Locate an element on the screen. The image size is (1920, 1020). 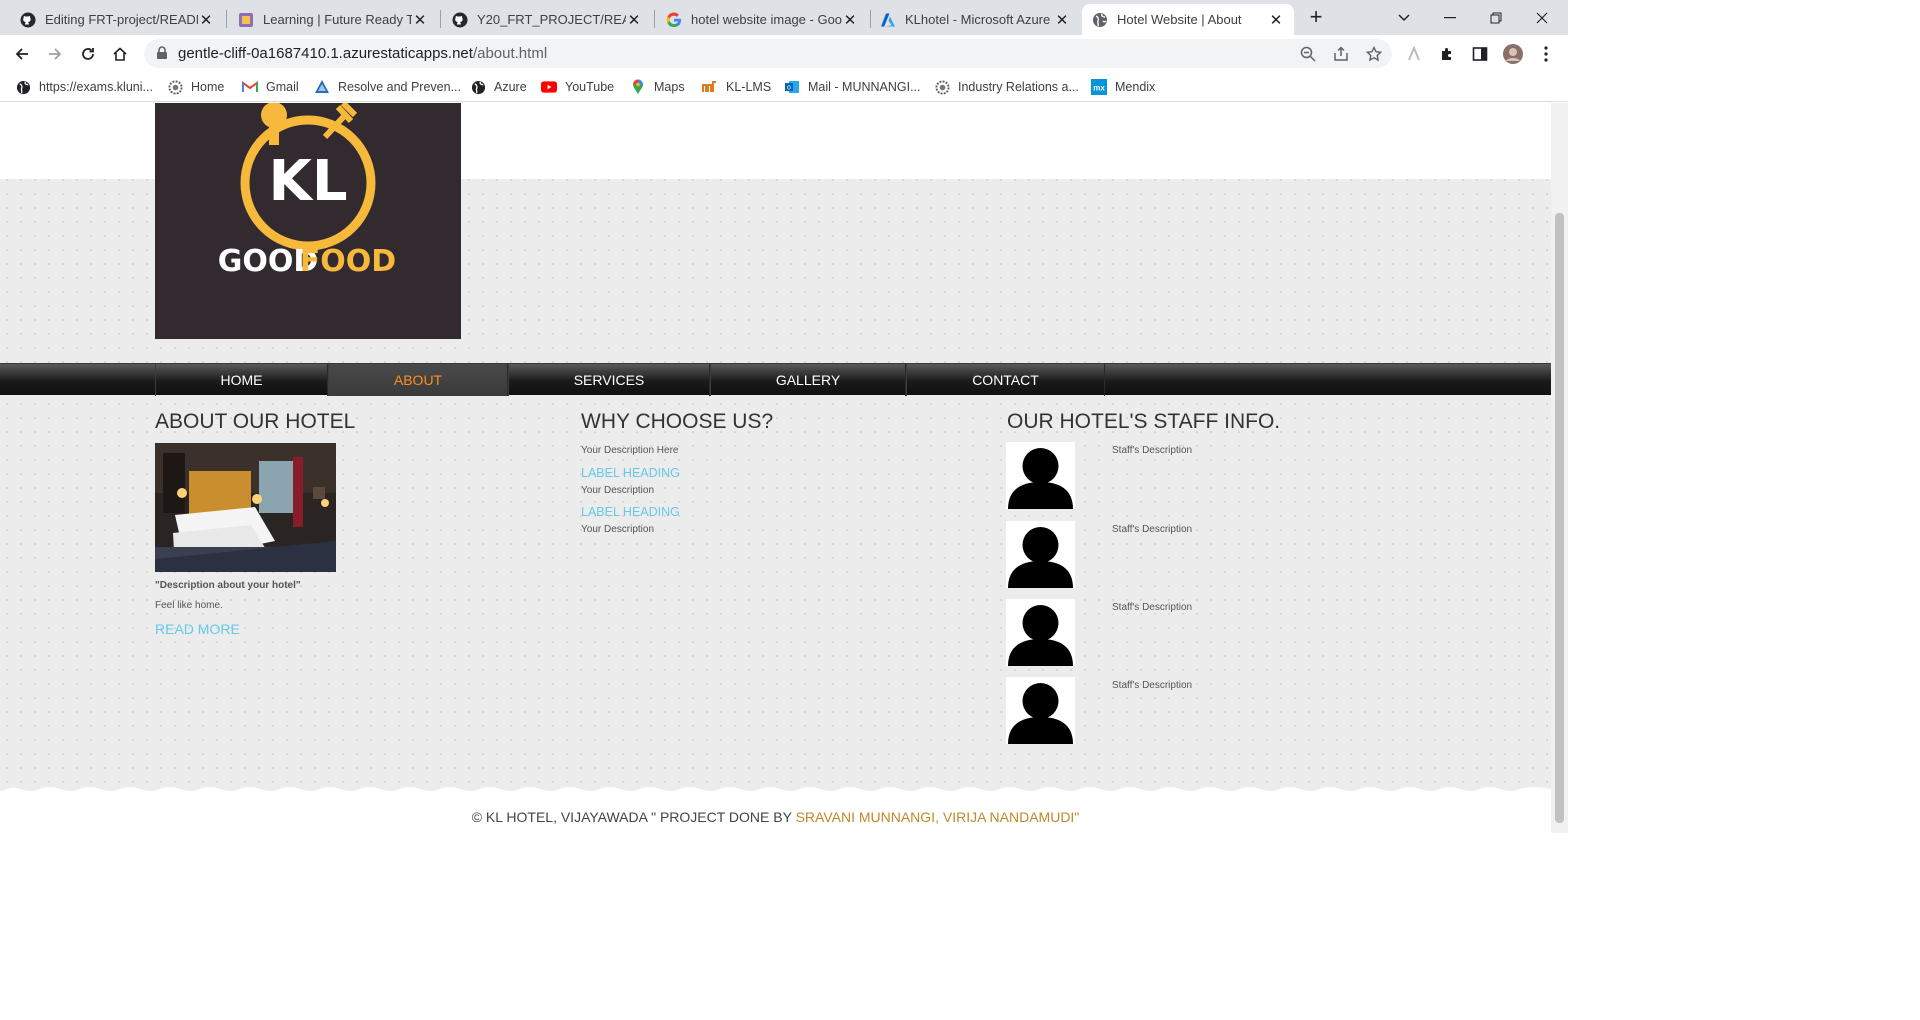
new-tab-button: + is located at coordinates (1316, 17).